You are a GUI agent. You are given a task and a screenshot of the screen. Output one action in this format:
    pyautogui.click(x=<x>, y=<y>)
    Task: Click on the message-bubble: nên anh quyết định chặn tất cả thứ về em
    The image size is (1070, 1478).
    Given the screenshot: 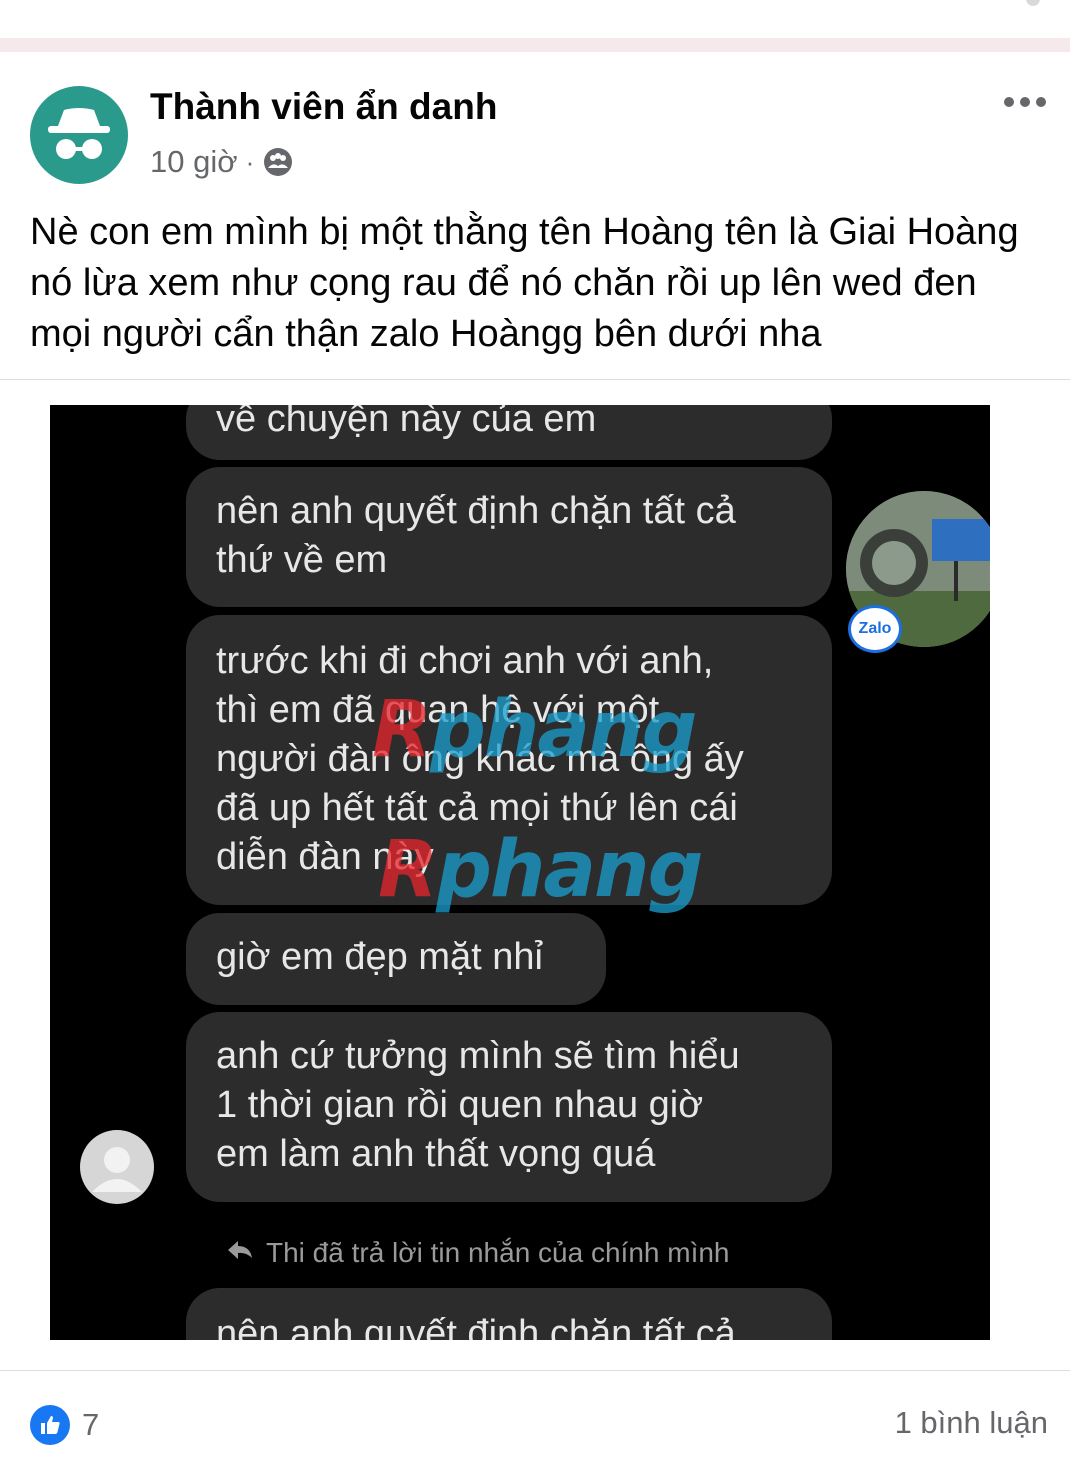 What is the action you would take?
    pyautogui.click(x=509, y=537)
    